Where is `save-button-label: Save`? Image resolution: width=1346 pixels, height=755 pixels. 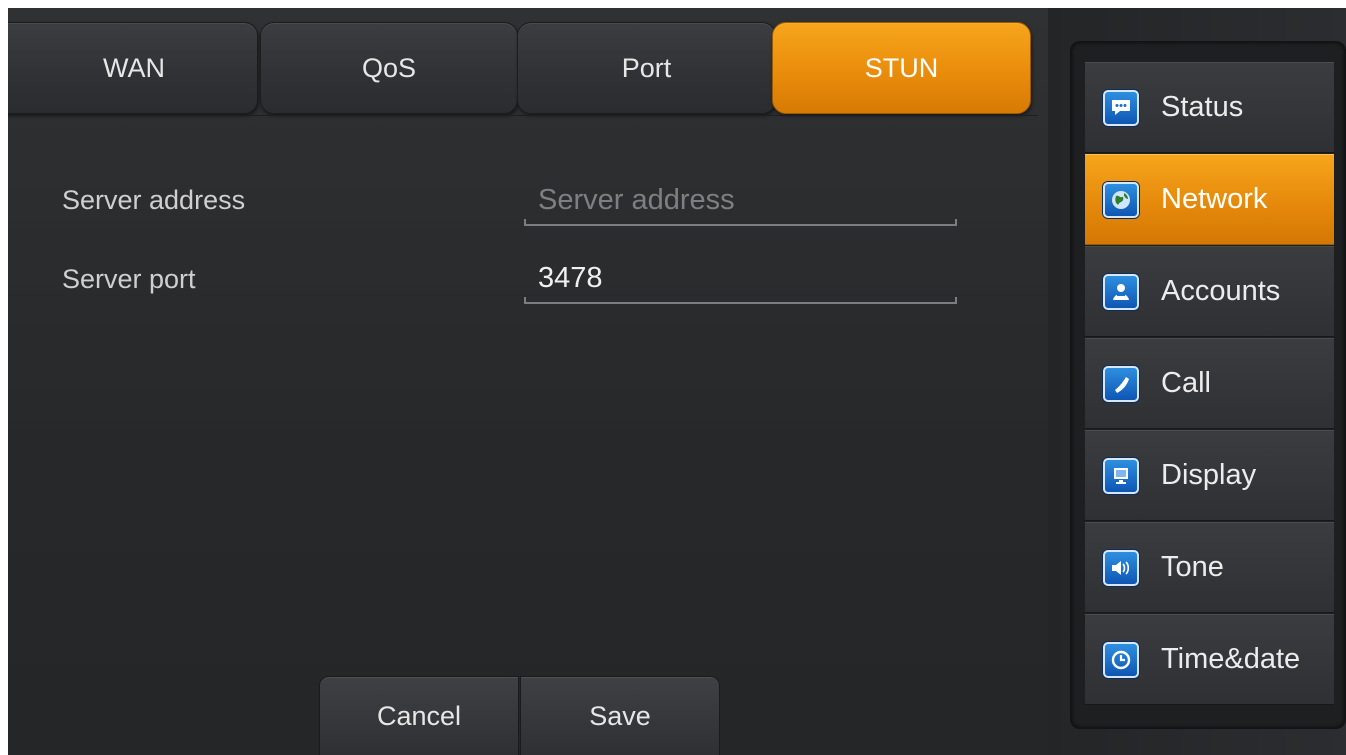
save-button-label: Save is located at coordinates (620, 715).